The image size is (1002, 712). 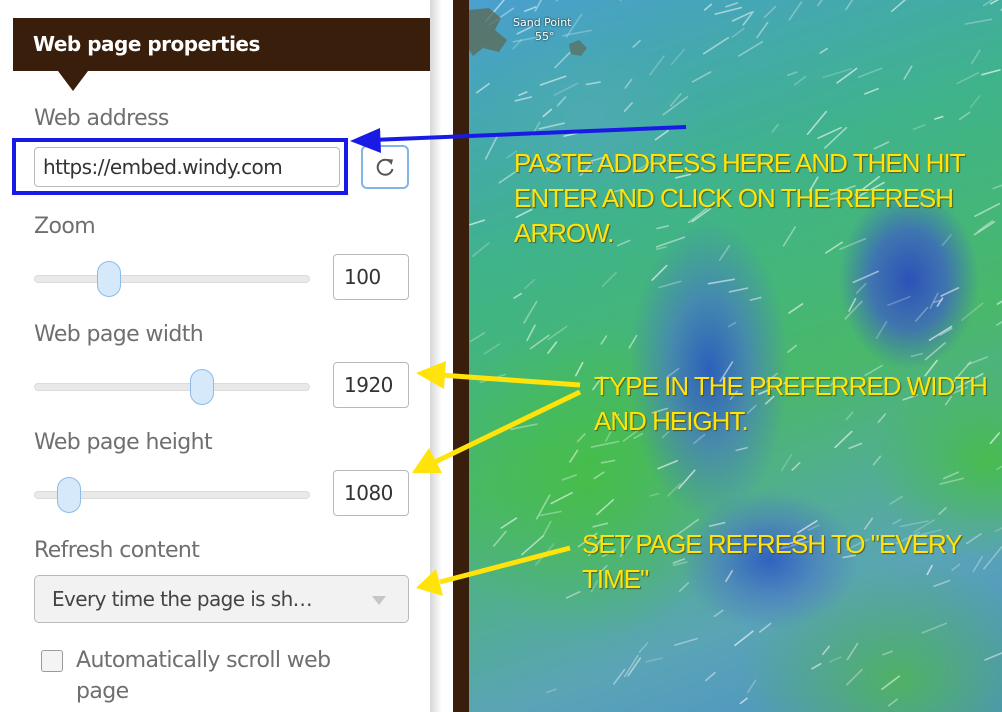 What do you see at coordinates (518, 139) in the screenshot?
I see `blue-arrow` at bounding box center [518, 139].